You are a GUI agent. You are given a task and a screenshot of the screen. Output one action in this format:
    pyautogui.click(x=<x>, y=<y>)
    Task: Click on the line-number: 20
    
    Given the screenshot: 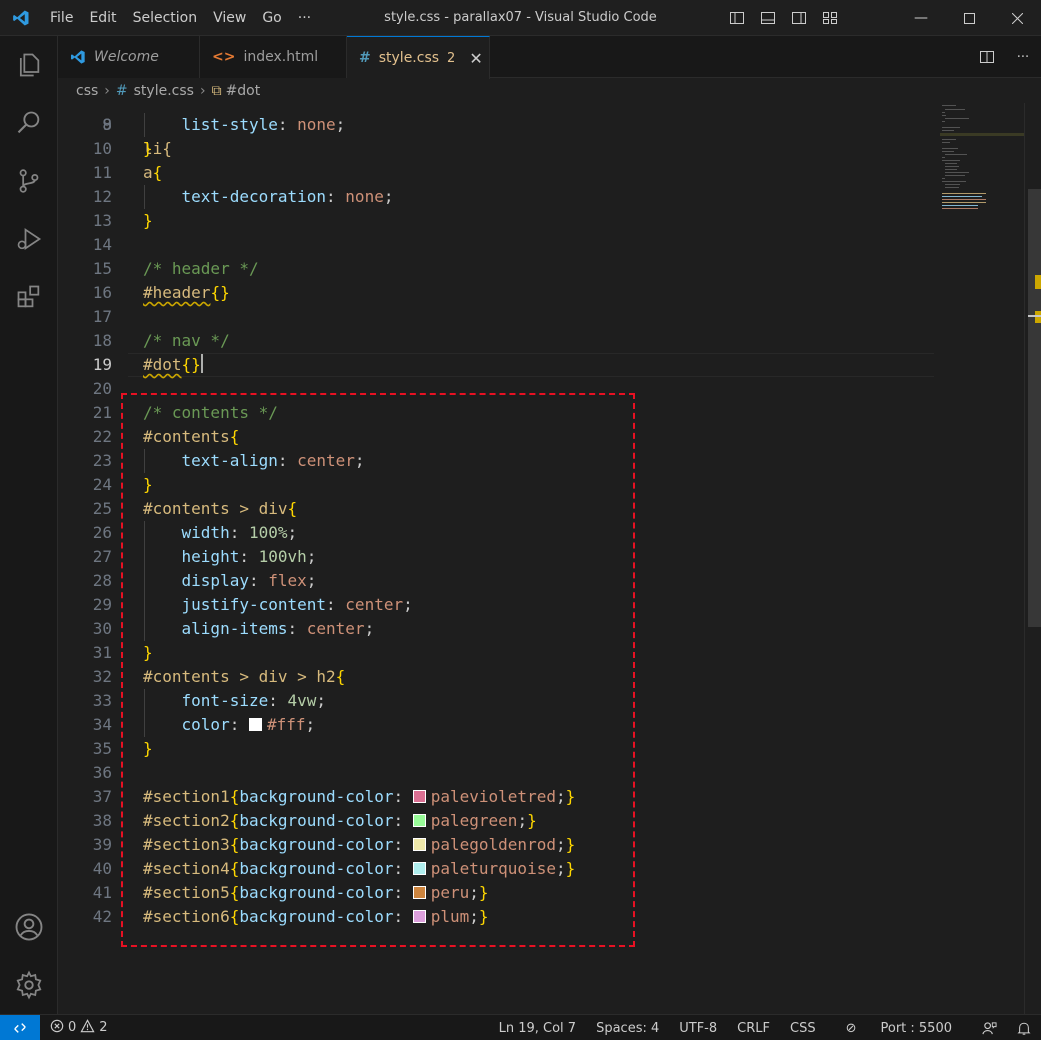 What is the action you would take?
    pyautogui.click(x=102, y=388)
    